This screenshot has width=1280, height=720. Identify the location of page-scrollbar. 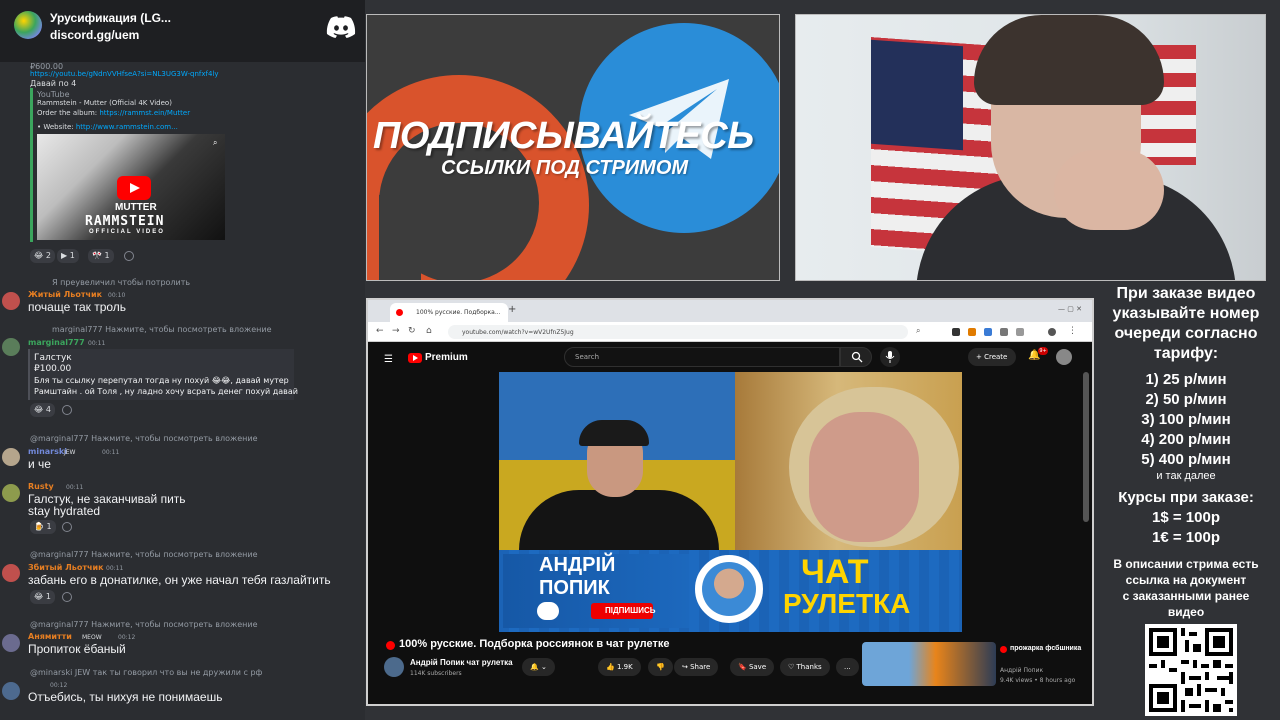
(1086, 447).